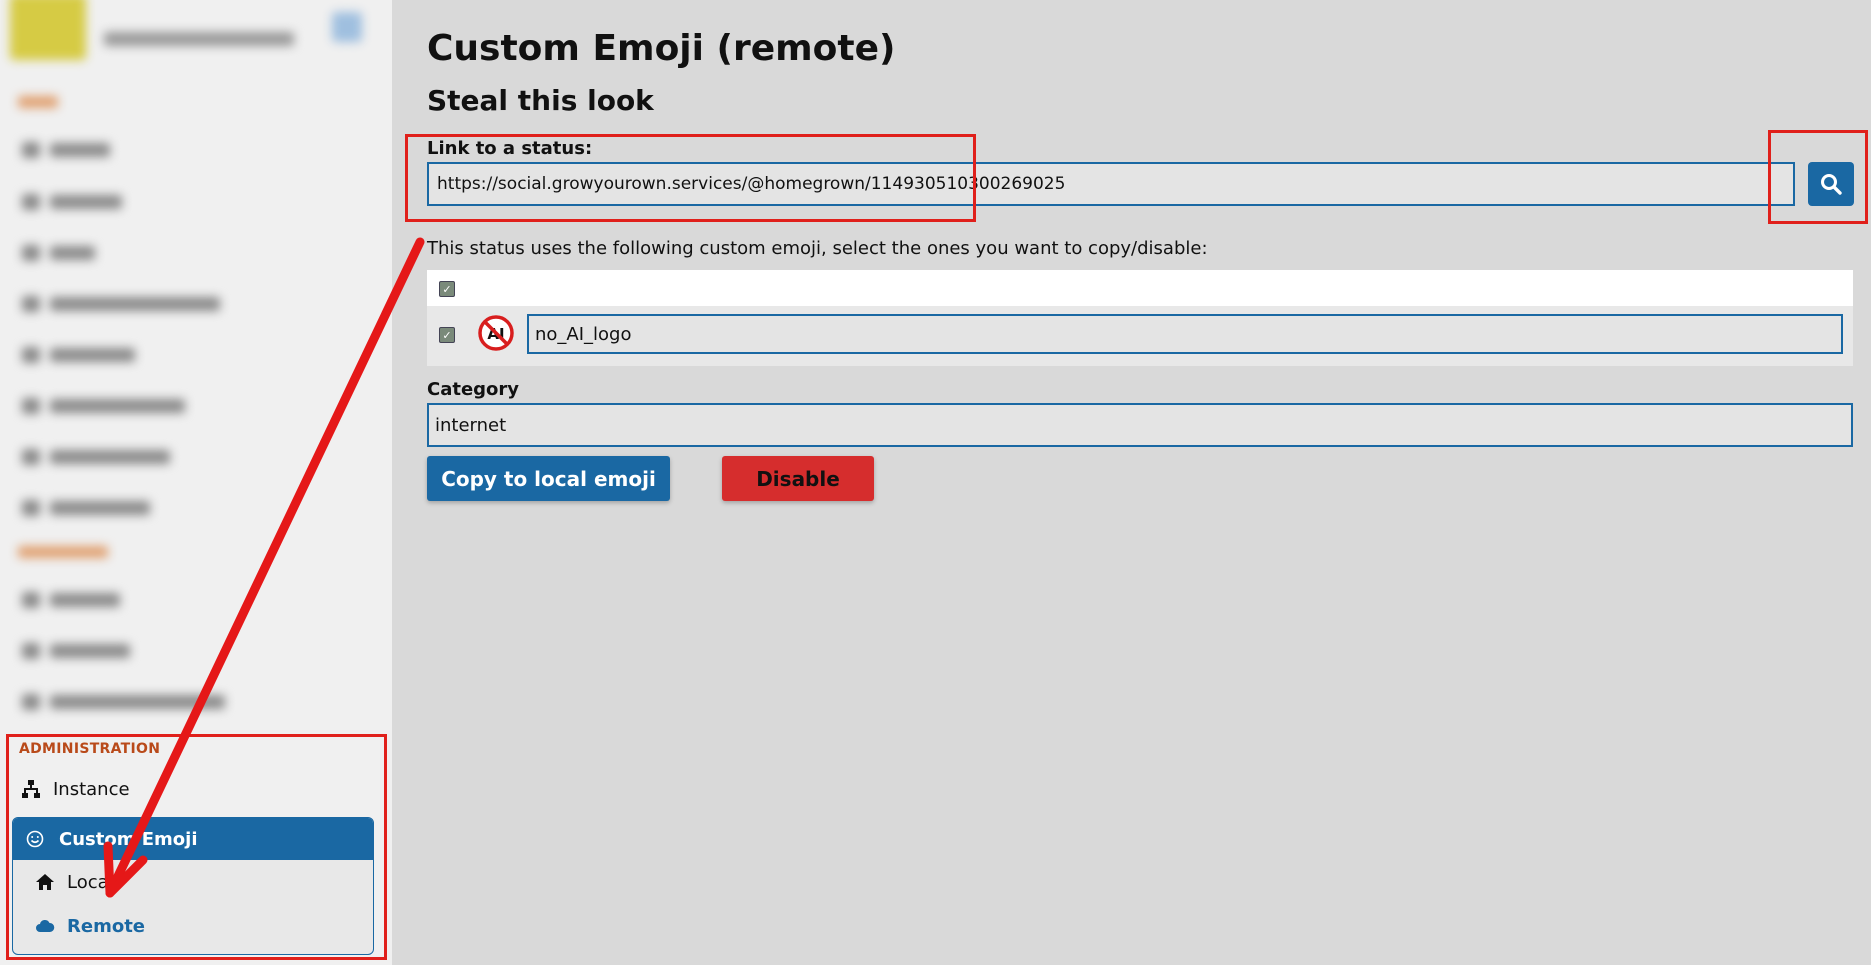 The width and height of the screenshot is (1871, 965). What do you see at coordinates (128, 839) in the screenshot?
I see `sidebar-item-label: Custom Emoji` at bounding box center [128, 839].